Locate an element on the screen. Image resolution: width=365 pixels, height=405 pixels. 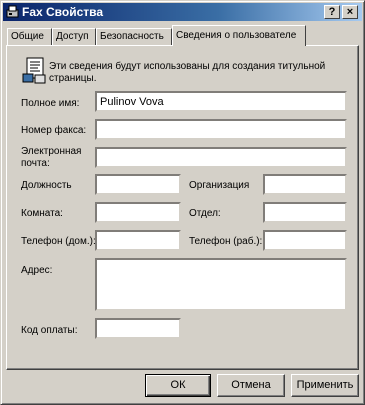
email-label-line2: почта: is located at coordinates (35, 163).